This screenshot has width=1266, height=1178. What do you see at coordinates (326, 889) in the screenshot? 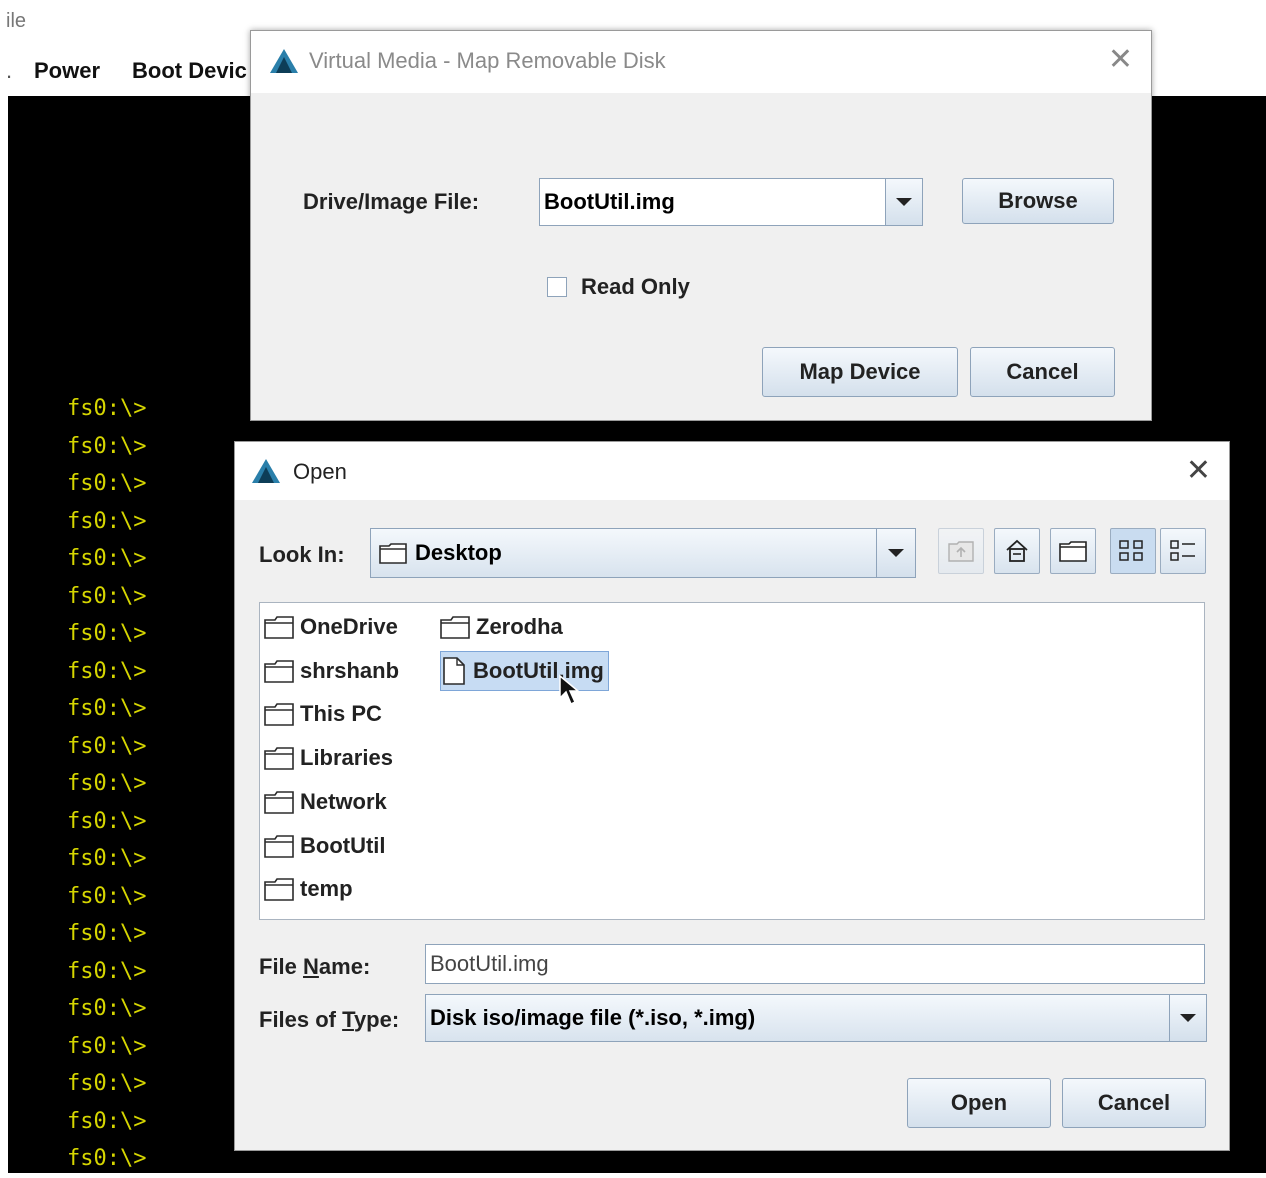
I see `file-list-item-label: temp` at bounding box center [326, 889].